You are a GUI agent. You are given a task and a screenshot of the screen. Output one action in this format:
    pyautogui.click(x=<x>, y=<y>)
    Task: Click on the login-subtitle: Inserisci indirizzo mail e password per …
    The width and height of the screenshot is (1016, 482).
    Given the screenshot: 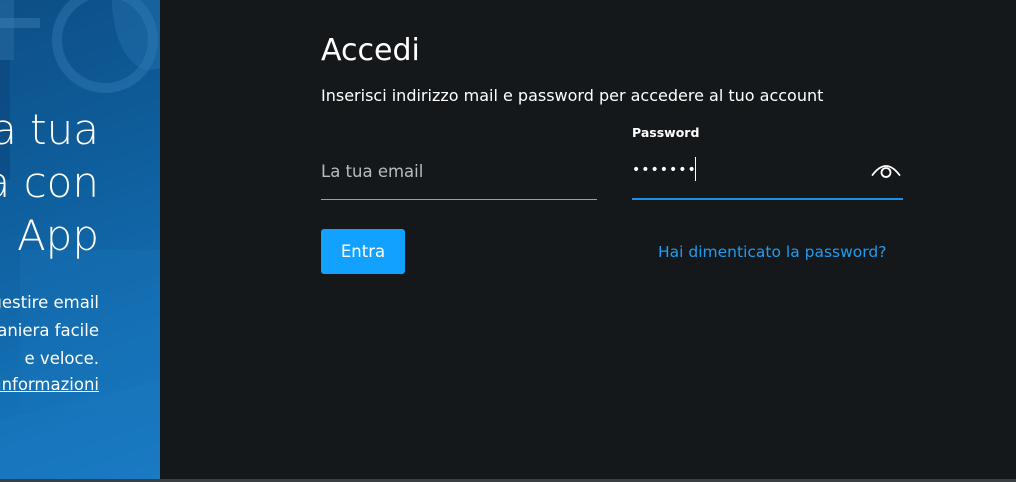 What is the action you would take?
    pyautogui.click(x=572, y=95)
    